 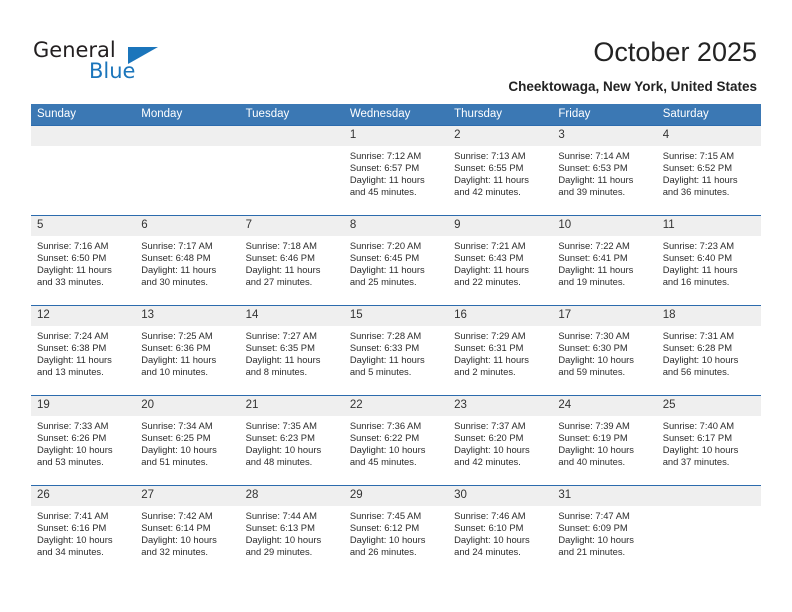 What do you see at coordinates (594, 515) in the screenshot?
I see `sunrise-time: Sunrise: 7:47 AM` at bounding box center [594, 515].